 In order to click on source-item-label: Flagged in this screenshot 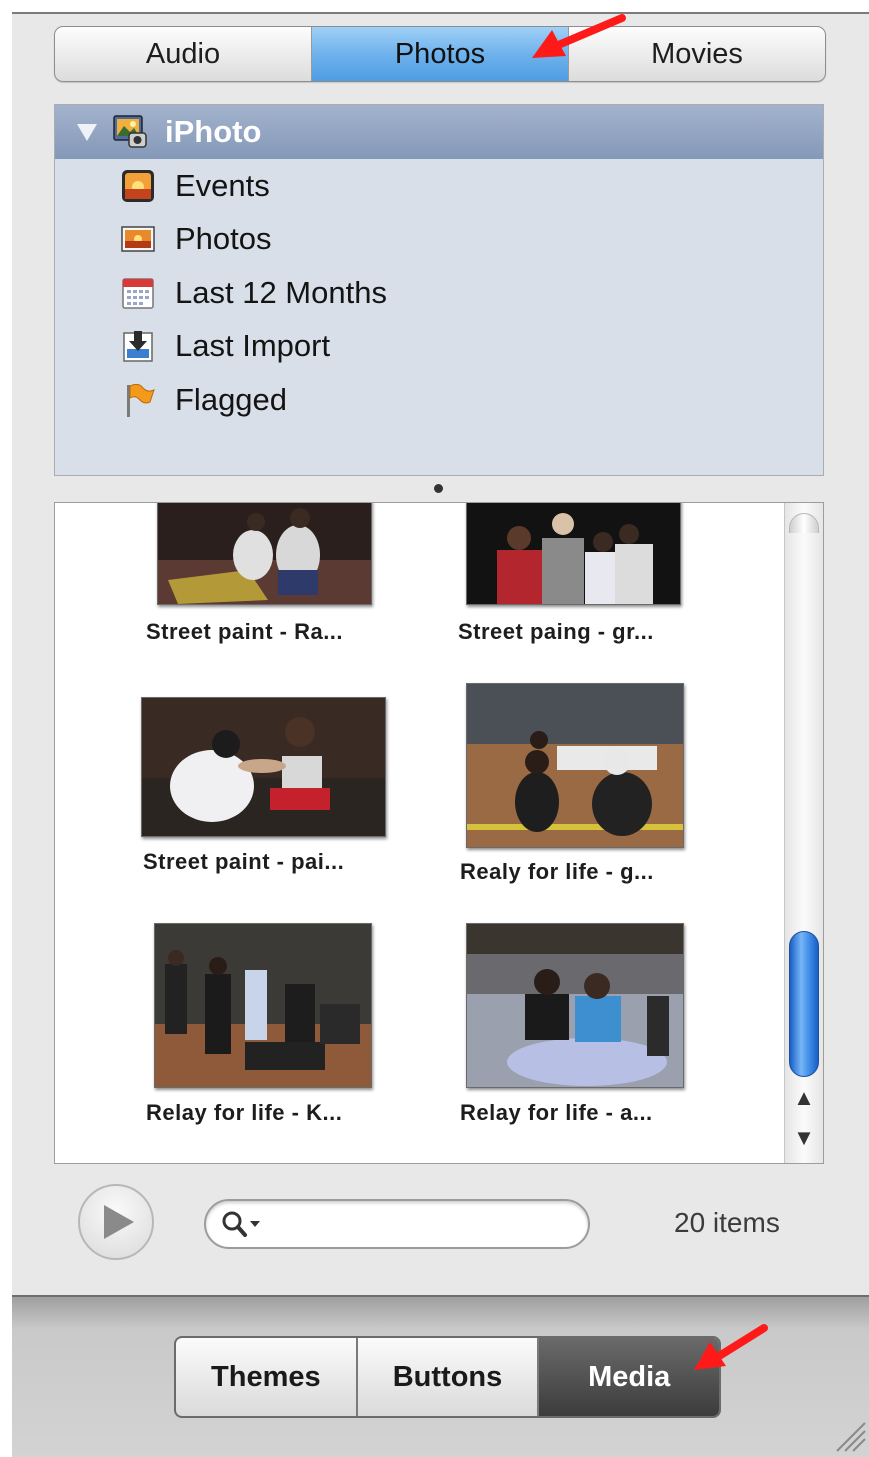, I will do `click(231, 399)`.